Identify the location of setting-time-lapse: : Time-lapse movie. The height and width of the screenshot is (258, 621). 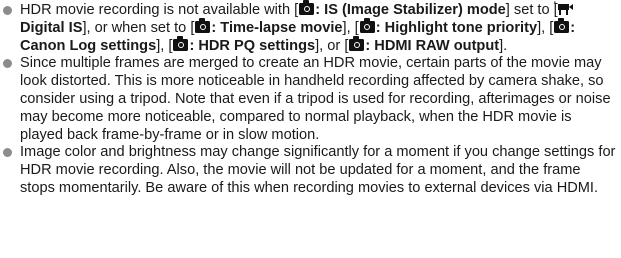
(277, 27).